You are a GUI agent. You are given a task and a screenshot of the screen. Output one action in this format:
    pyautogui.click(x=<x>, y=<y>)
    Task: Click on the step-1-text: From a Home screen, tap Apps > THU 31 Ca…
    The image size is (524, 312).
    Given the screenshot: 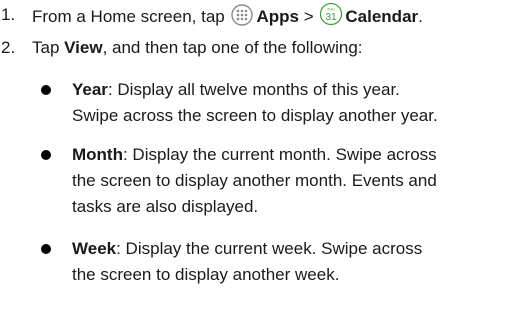 What is the action you would take?
    pyautogui.click(x=227, y=18)
    